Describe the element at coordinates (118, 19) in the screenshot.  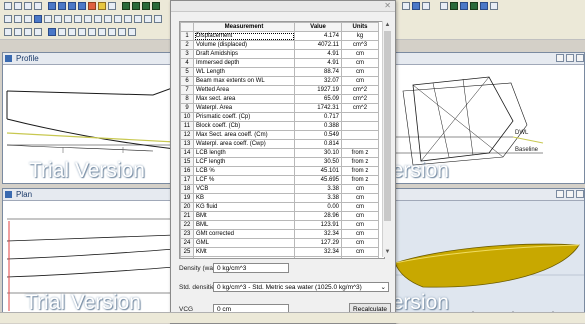
I see `delete-icon` at that location.